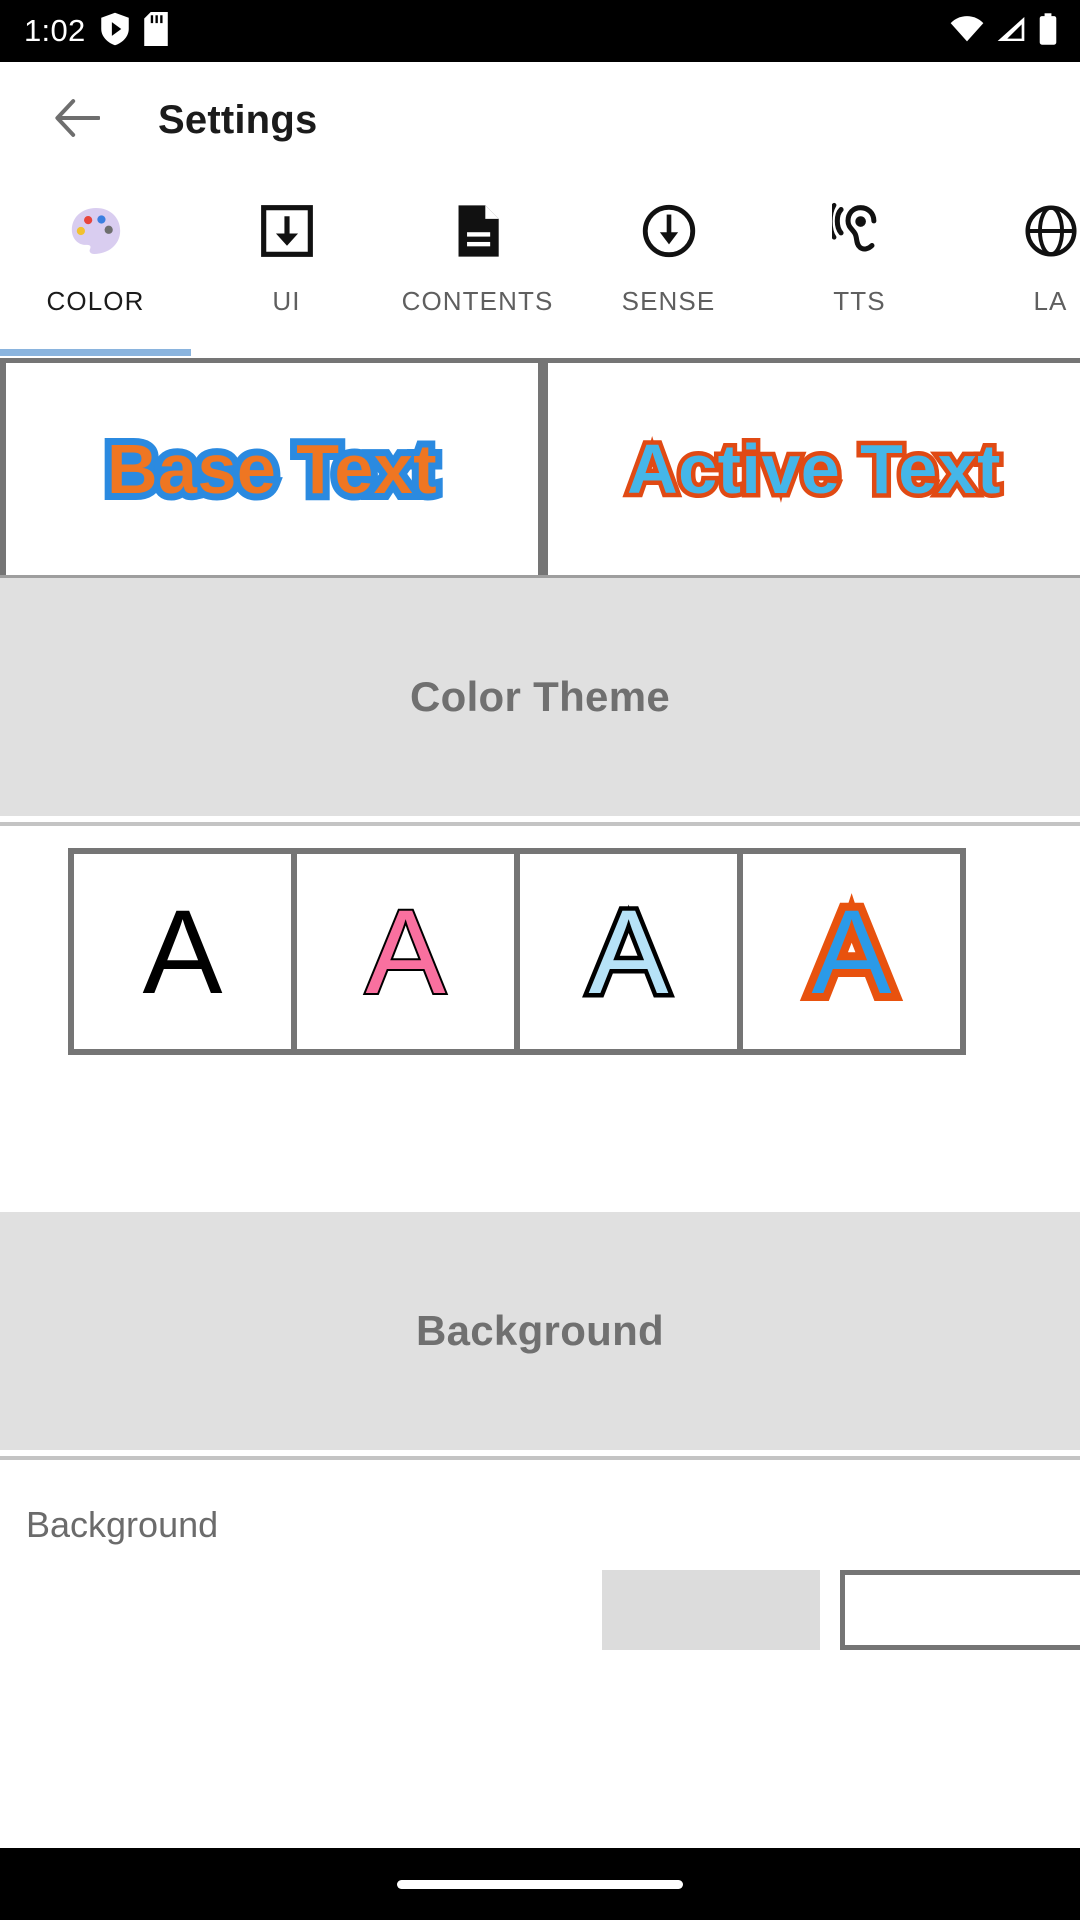 This screenshot has width=1080, height=1920. Describe the element at coordinates (95, 352) in the screenshot. I see `tab-active-indicator` at that location.